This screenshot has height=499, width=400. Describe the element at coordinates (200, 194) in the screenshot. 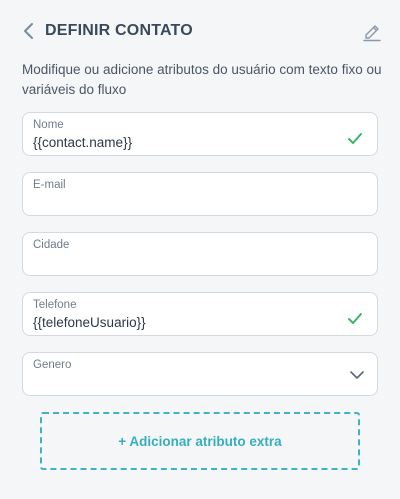

I see `email-field: E-mail` at that location.